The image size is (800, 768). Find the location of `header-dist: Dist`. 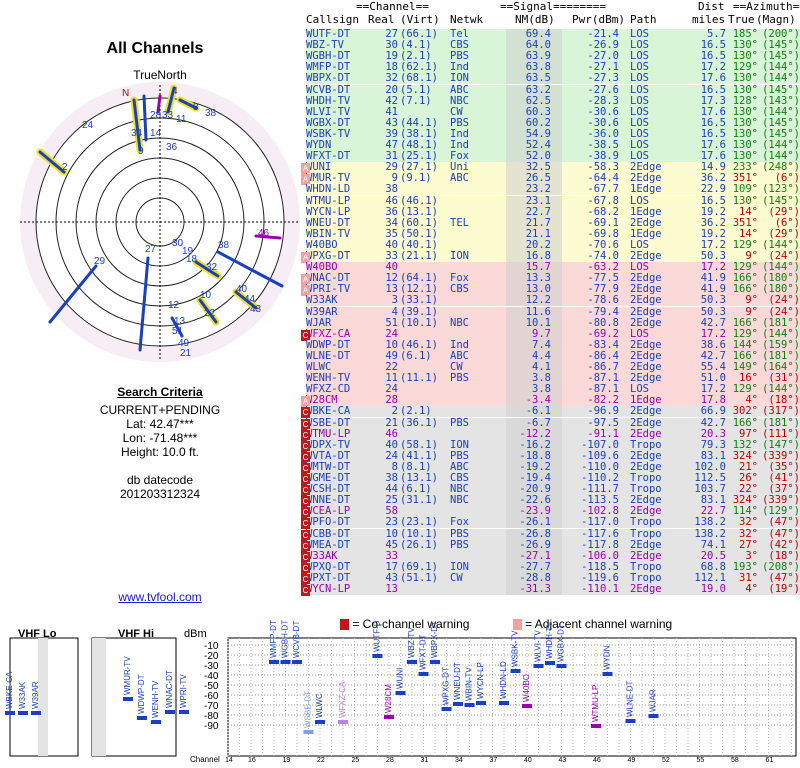

header-dist: Dist is located at coordinates (711, 6).